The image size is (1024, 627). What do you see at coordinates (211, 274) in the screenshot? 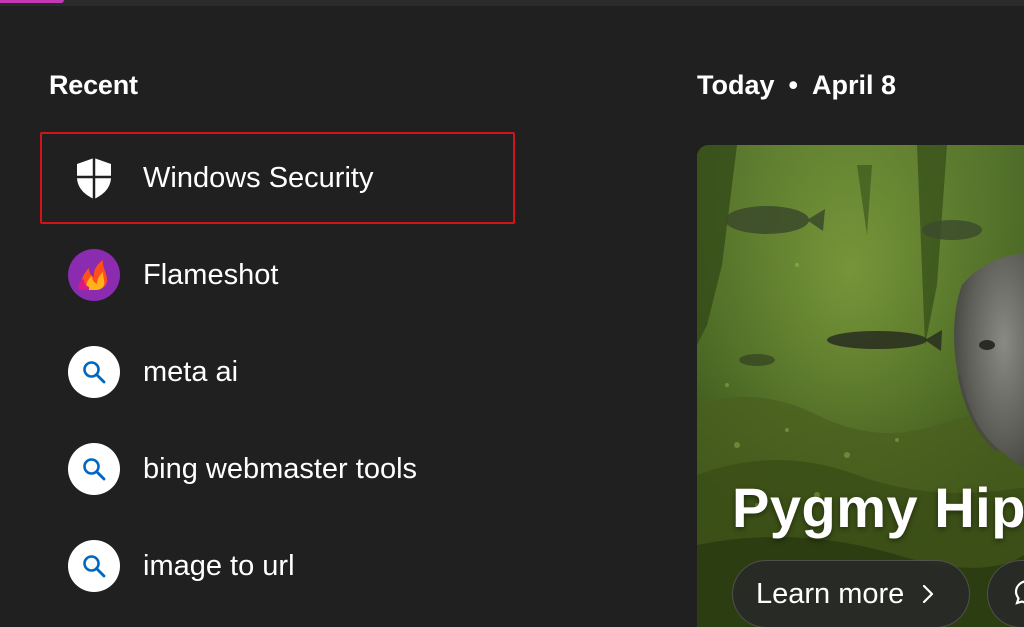
I see `recent-item-label: Flameshot` at bounding box center [211, 274].